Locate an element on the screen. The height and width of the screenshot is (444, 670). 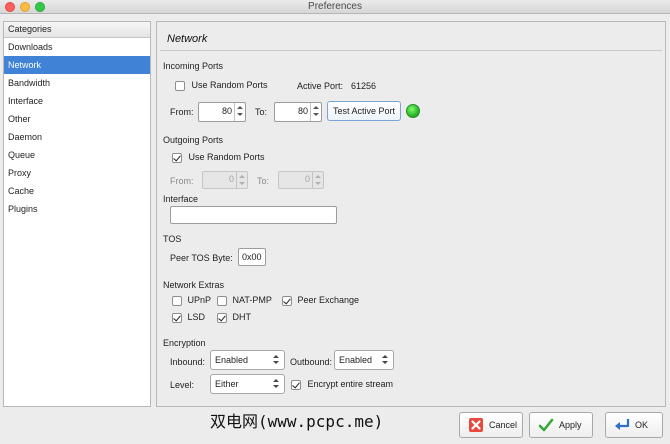
ok-button: OK is located at coordinates (634, 425).